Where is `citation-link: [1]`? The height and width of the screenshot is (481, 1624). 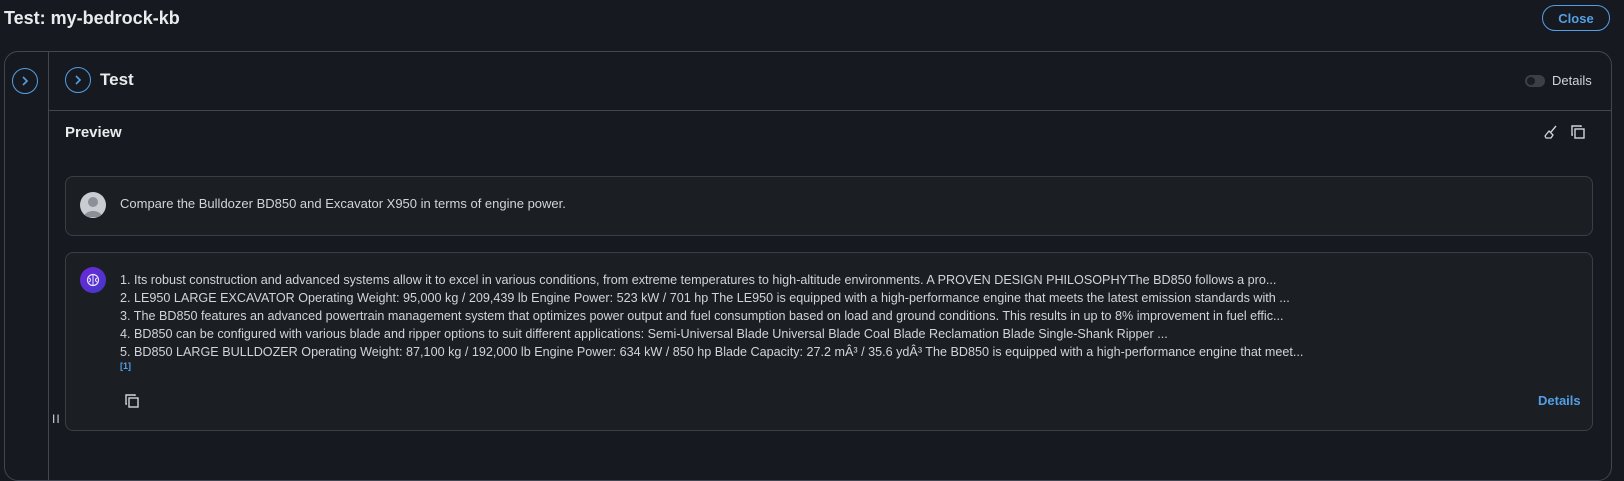
citation-link: [1] is located at coordinates (840, 366).